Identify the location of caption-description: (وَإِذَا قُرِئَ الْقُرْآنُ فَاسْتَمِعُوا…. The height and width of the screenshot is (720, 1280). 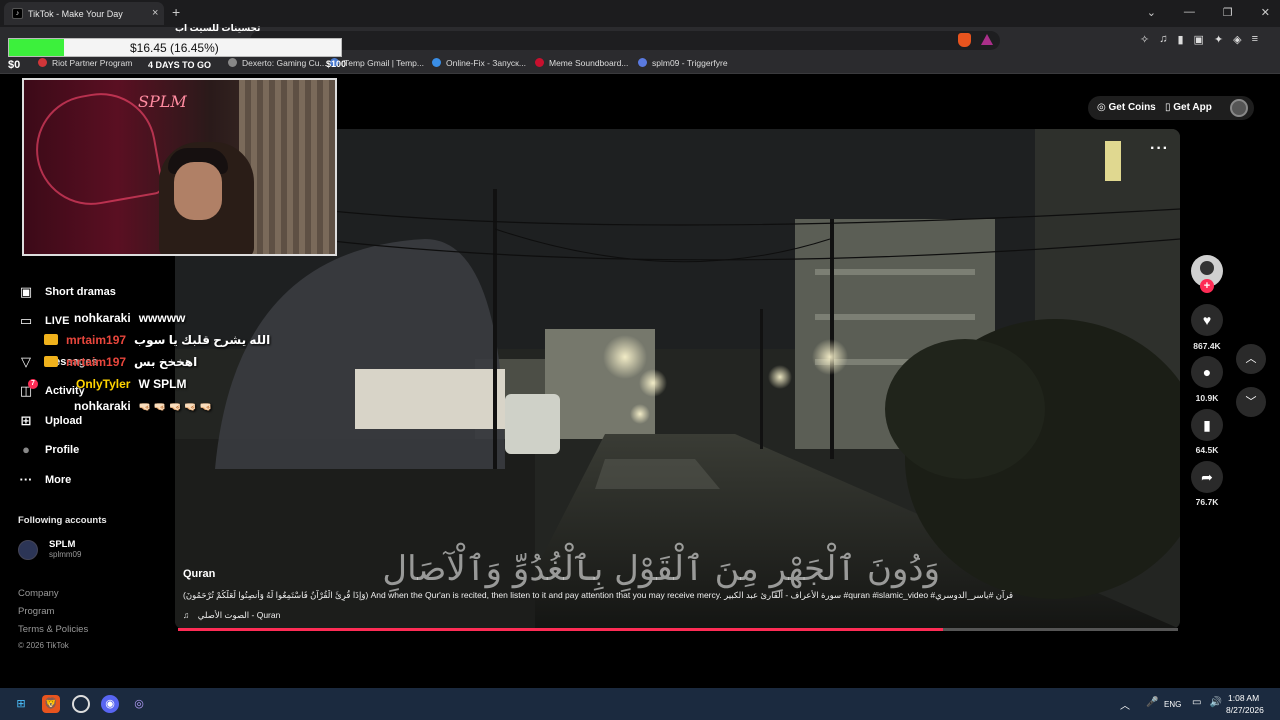
(598, 595).